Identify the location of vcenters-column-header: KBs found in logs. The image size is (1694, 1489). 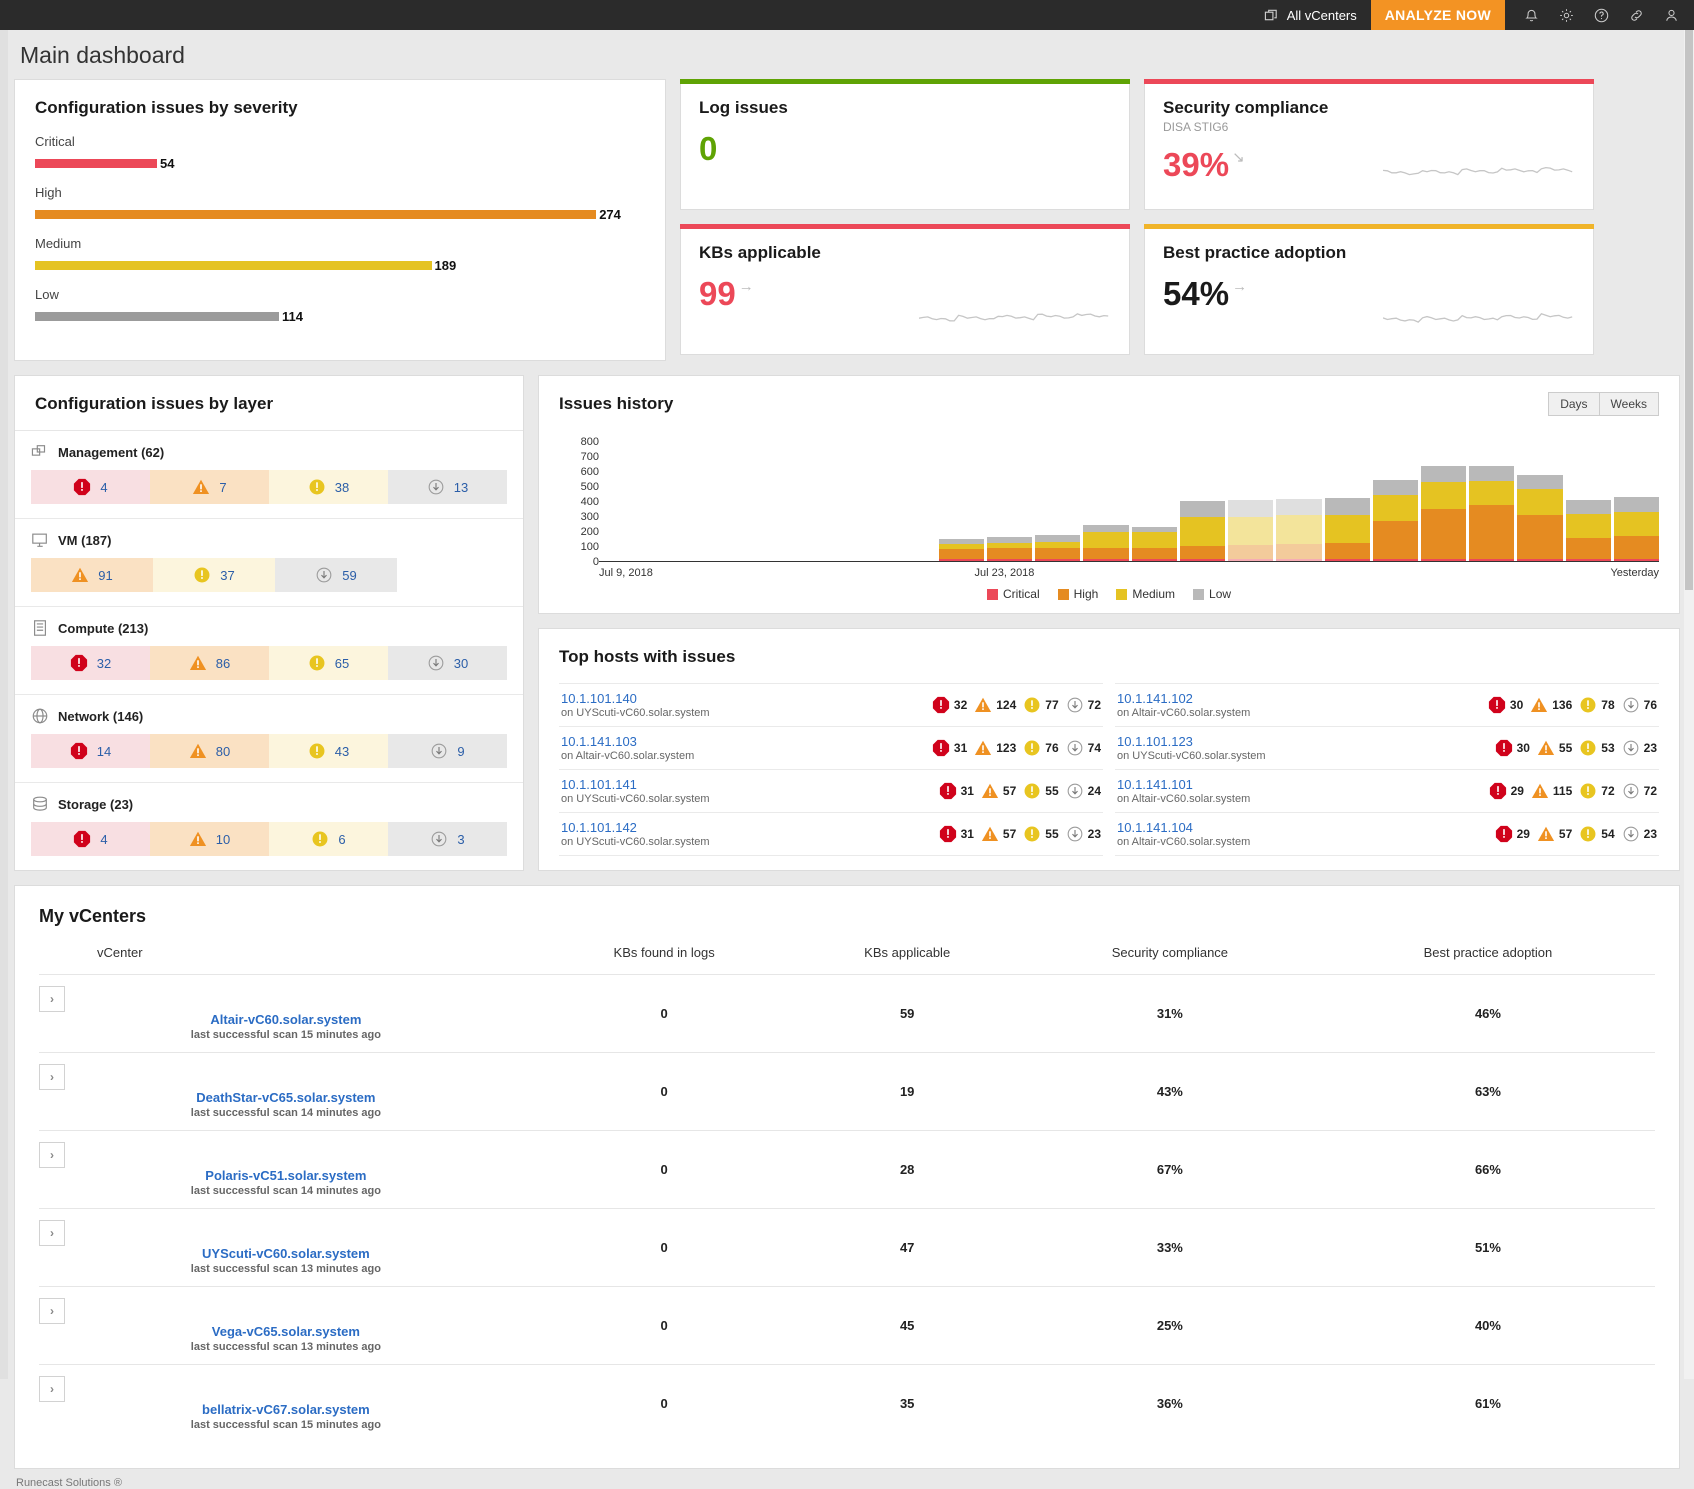
(664, 960).